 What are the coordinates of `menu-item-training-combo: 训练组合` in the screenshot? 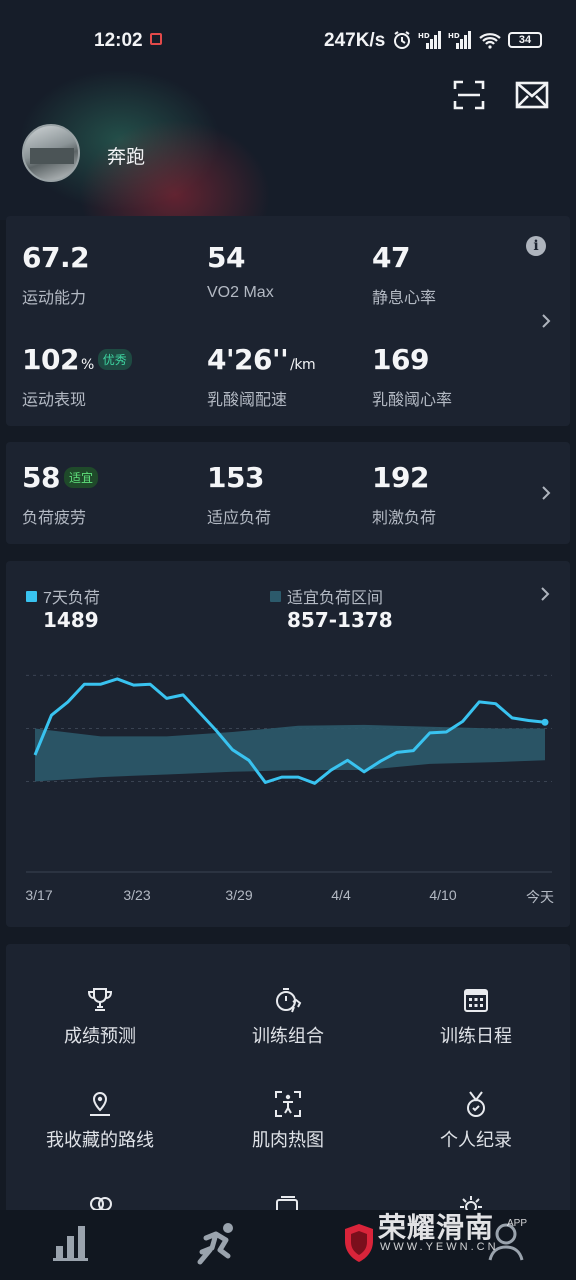 It's located at (288, 1017).